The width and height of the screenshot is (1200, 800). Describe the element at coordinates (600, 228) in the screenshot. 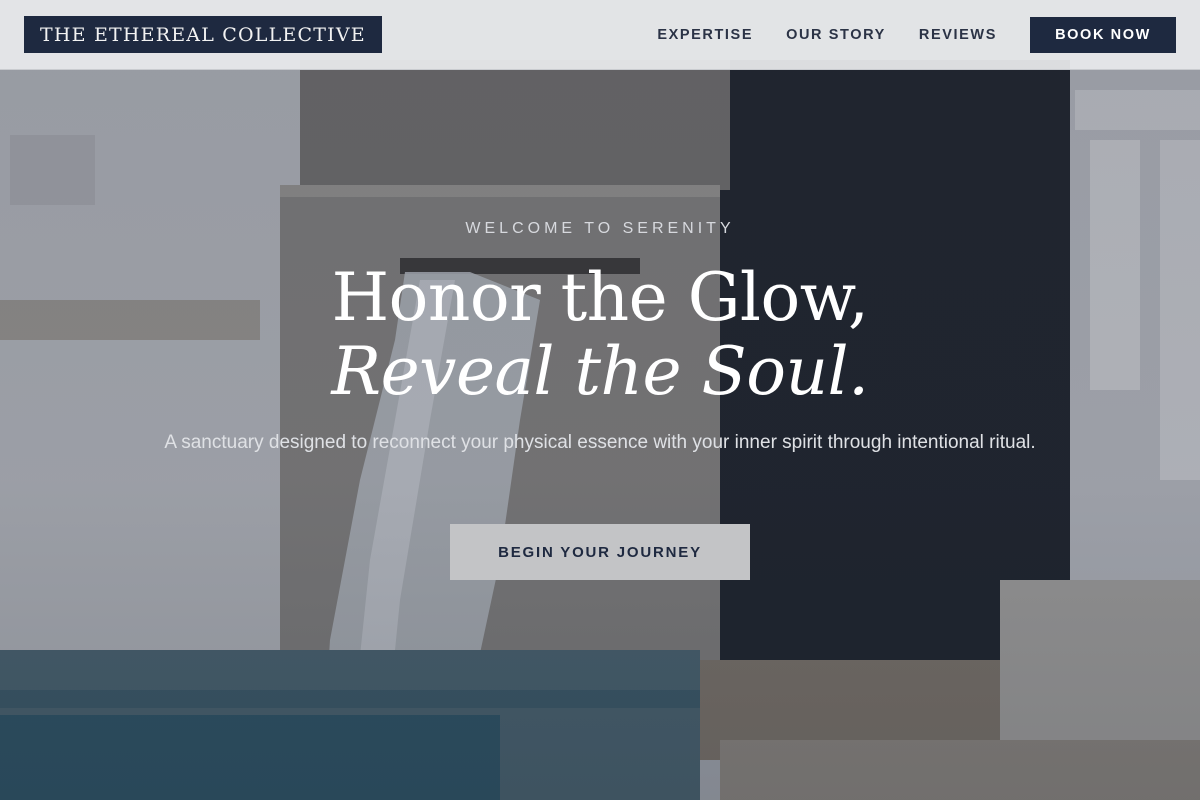

I see `hero-eyebrow: WELCOME TO SERENITY` at that location.